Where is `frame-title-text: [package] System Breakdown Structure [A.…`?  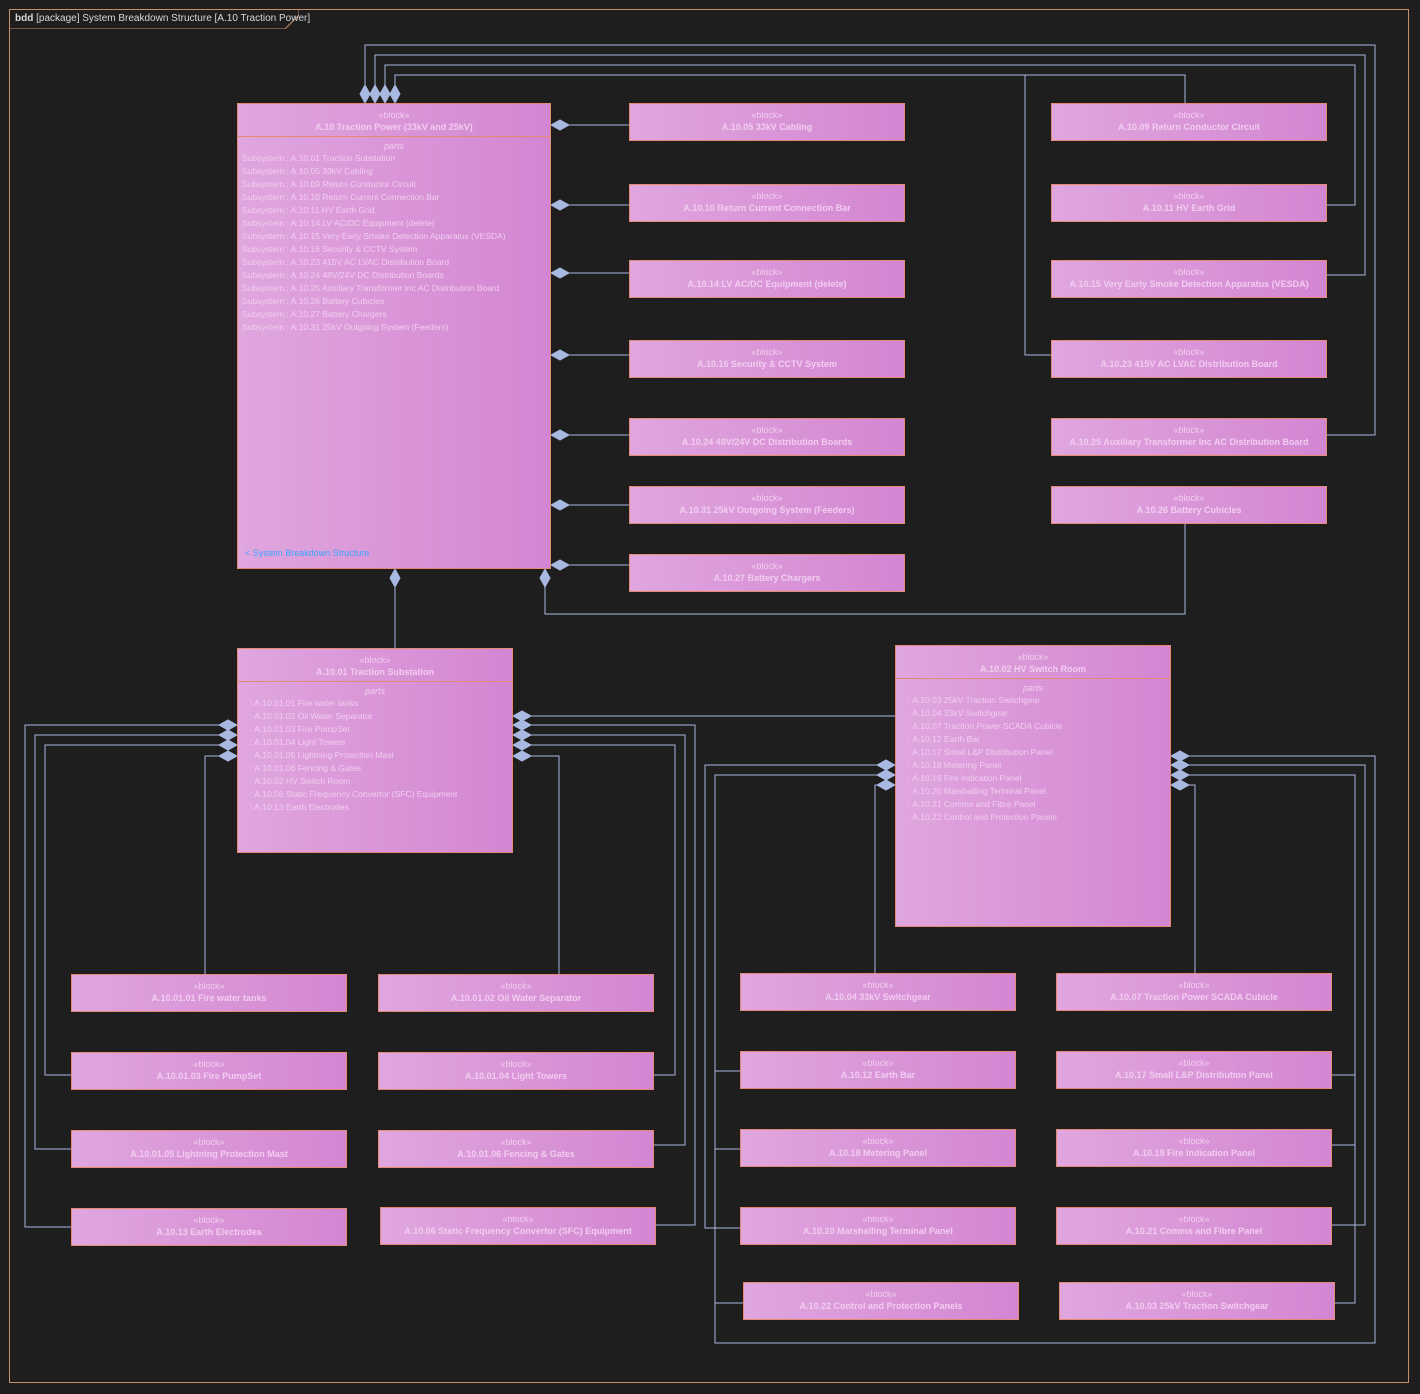
frame-title-text: [package] System Breakdown Structure [A.… is located at coordinates (173, 18).